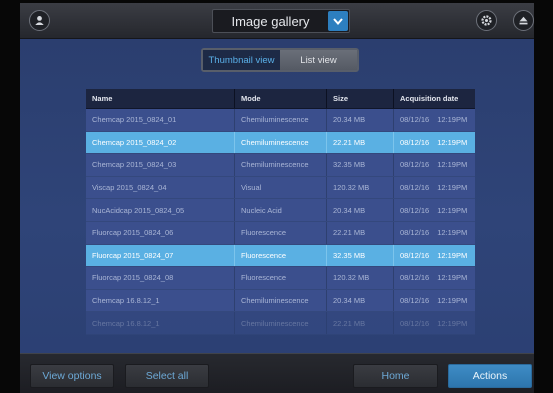  What do you see at coordinates (160, 120) in the screenshot?
I see `cell-name: Chemcap 2015_0824_01` at bounding box center [160, 120].